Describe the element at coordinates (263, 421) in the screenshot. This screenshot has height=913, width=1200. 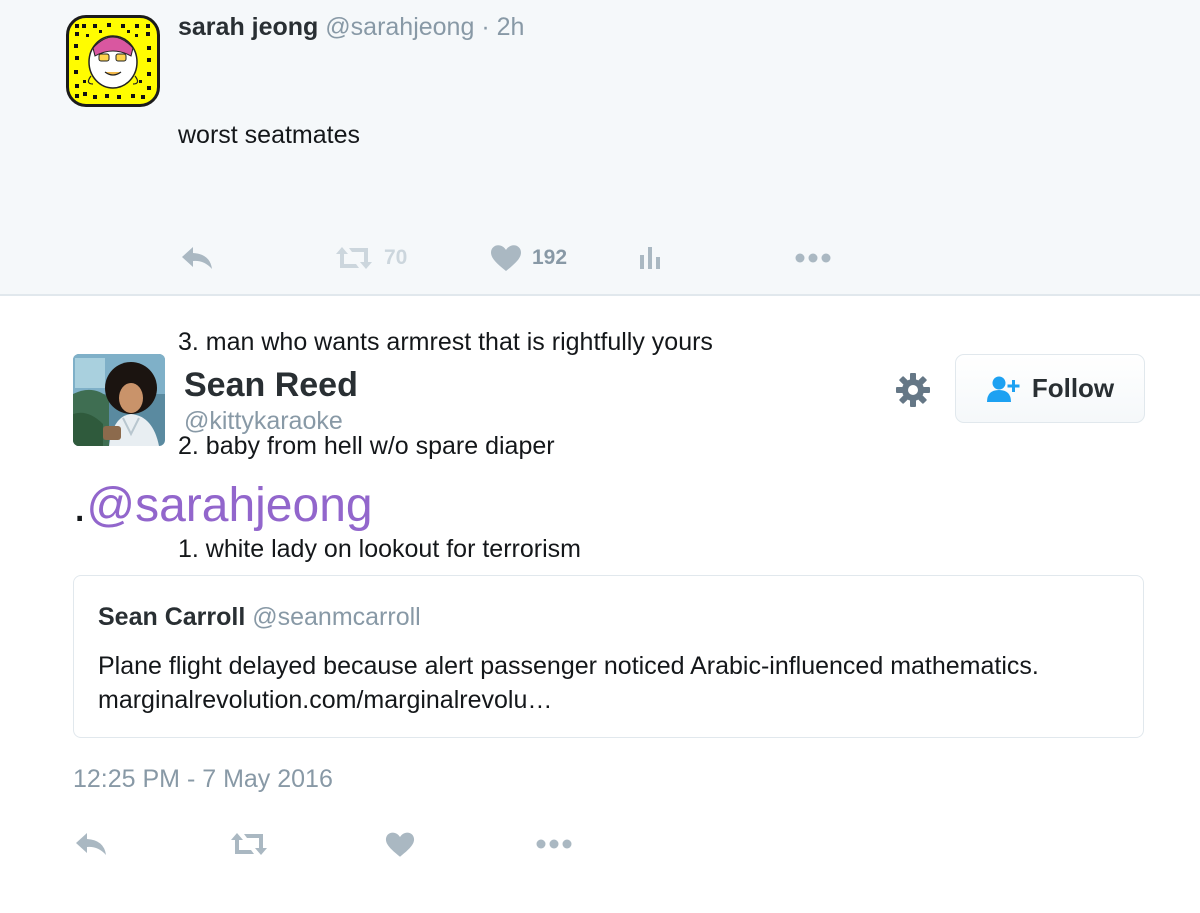
I see `author-handle: @kittykaraoke` at that location.